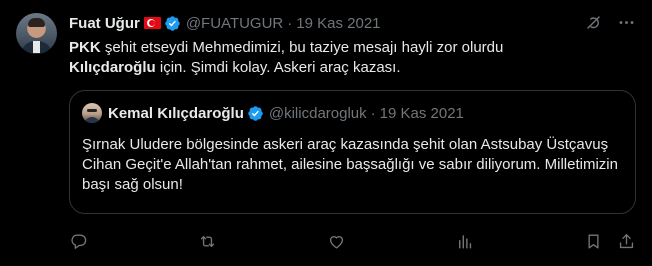 The image size is (652, 266). Describe the element at coordinates (207, 241) in the screenshot. I see `retweet-icon` at that location.